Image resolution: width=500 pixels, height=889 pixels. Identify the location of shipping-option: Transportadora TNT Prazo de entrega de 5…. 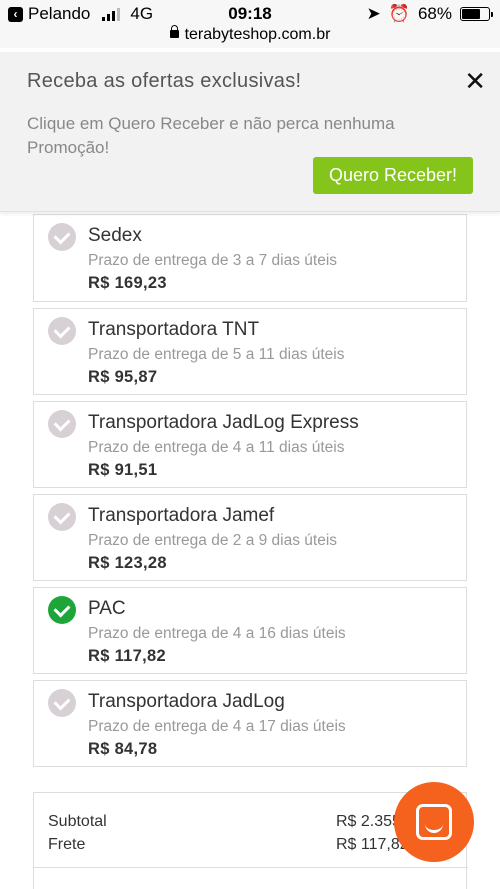
(250, 351).